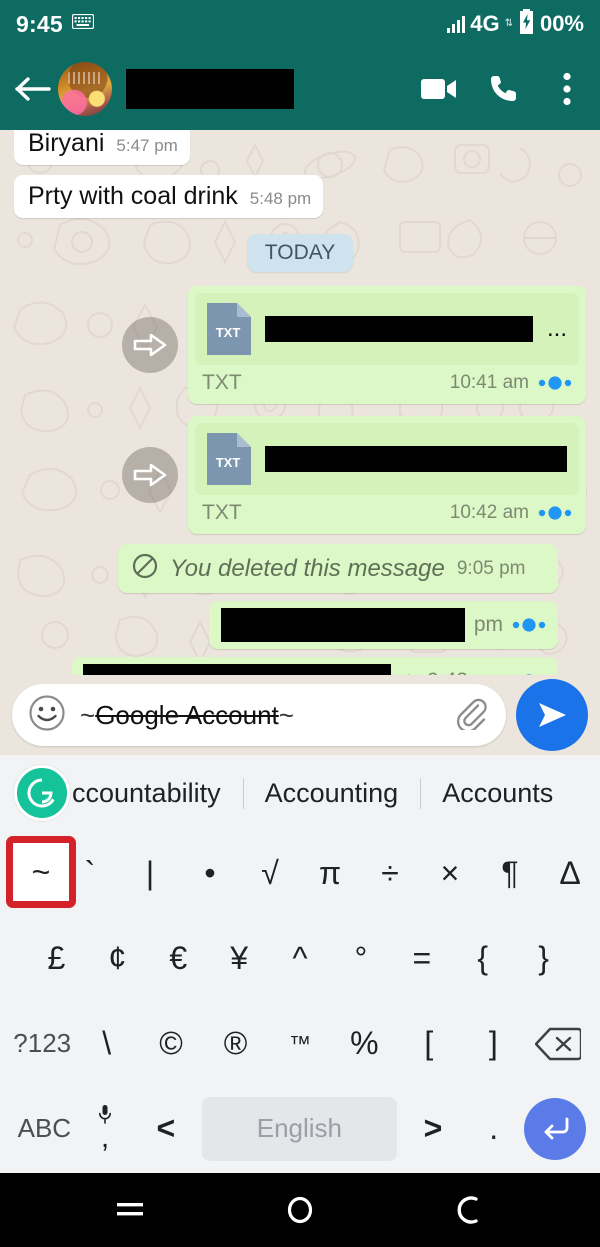 Image resolution: width=600 pixels, height=1247 pixels. I want to click on key-prev-page: <, so click(165, 1128).